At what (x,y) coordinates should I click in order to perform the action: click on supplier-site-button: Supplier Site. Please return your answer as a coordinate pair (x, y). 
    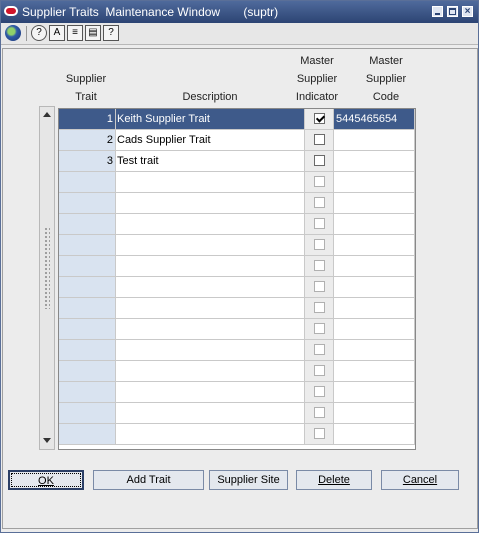
    Looking at the image, I should click on (248, 480).